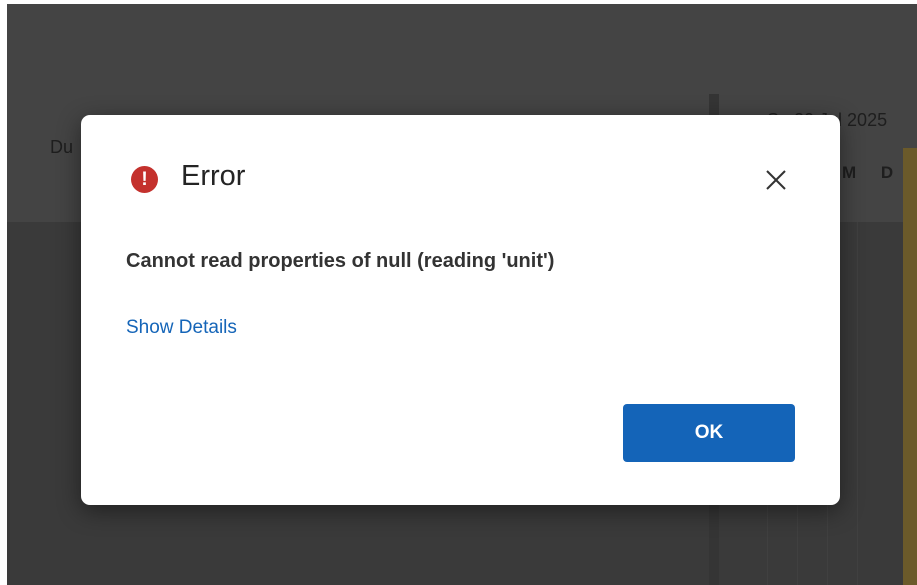 This screenshot has width=917, height=585. Describe the element at coordinates (62, 147) in the screenshot. I see `background-column-header: Du` at that location.